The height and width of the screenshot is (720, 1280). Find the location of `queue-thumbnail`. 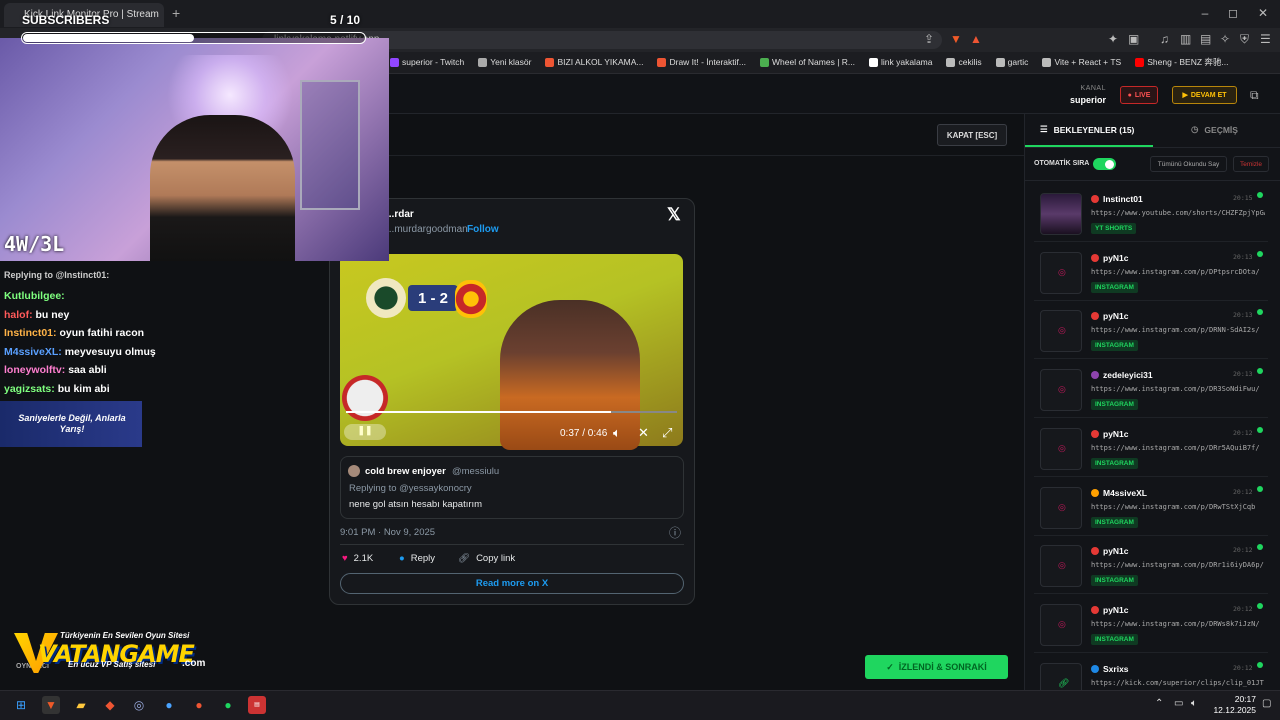

queue-thumbnail is located at coordinates (1061, 214).